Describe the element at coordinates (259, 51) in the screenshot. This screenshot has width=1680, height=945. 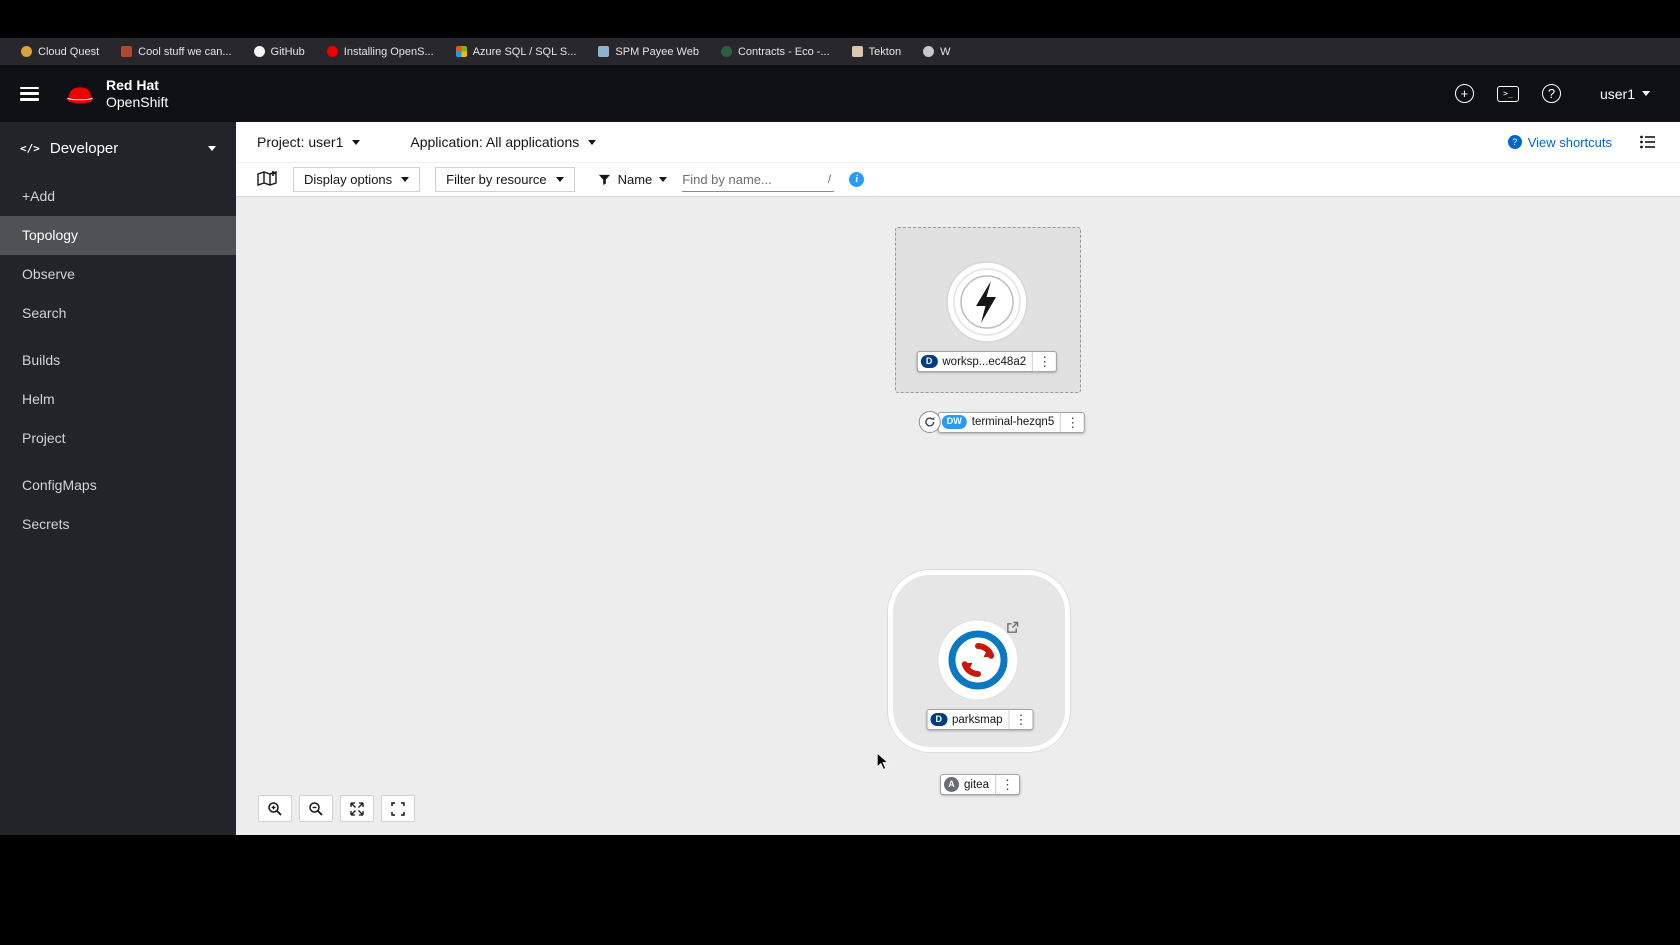
I see `github-favicon` at that location.